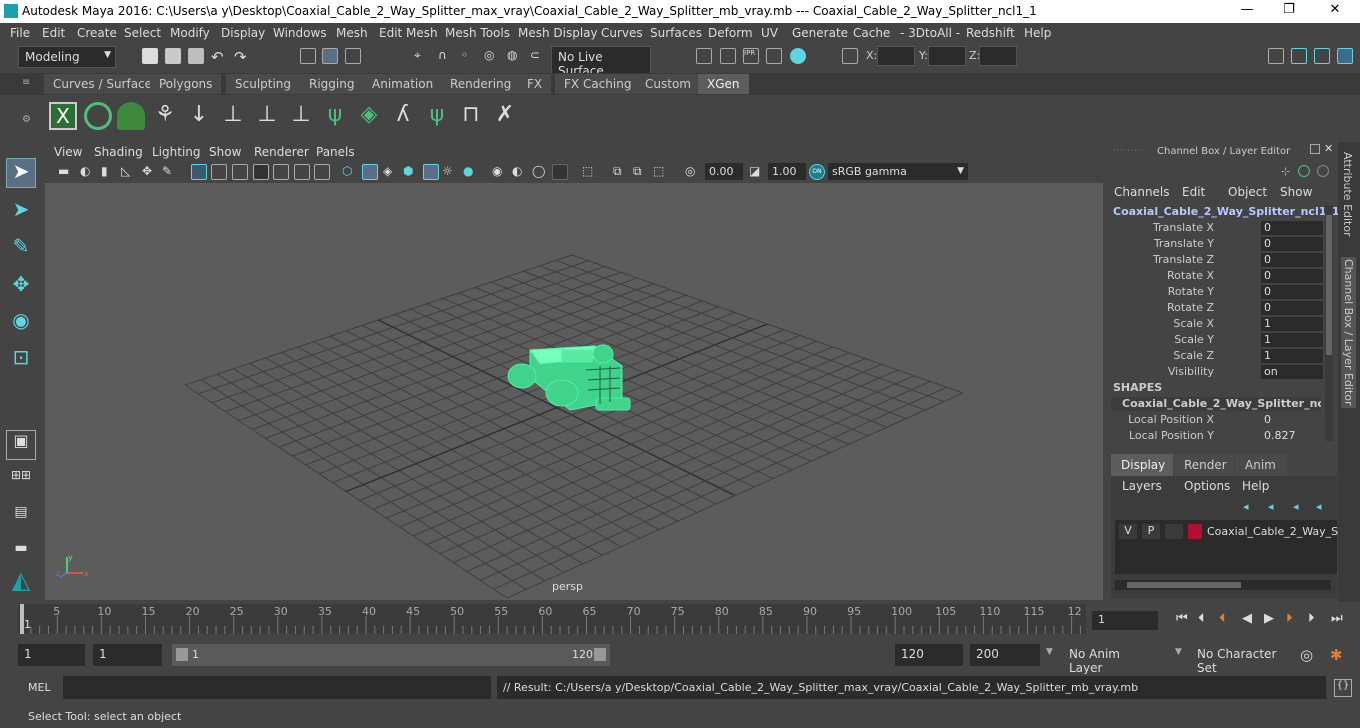  What do you see at coordinates (131, 116) in the screenshot?
I see `xgen-description-icon` at bounding box center [131, 116].